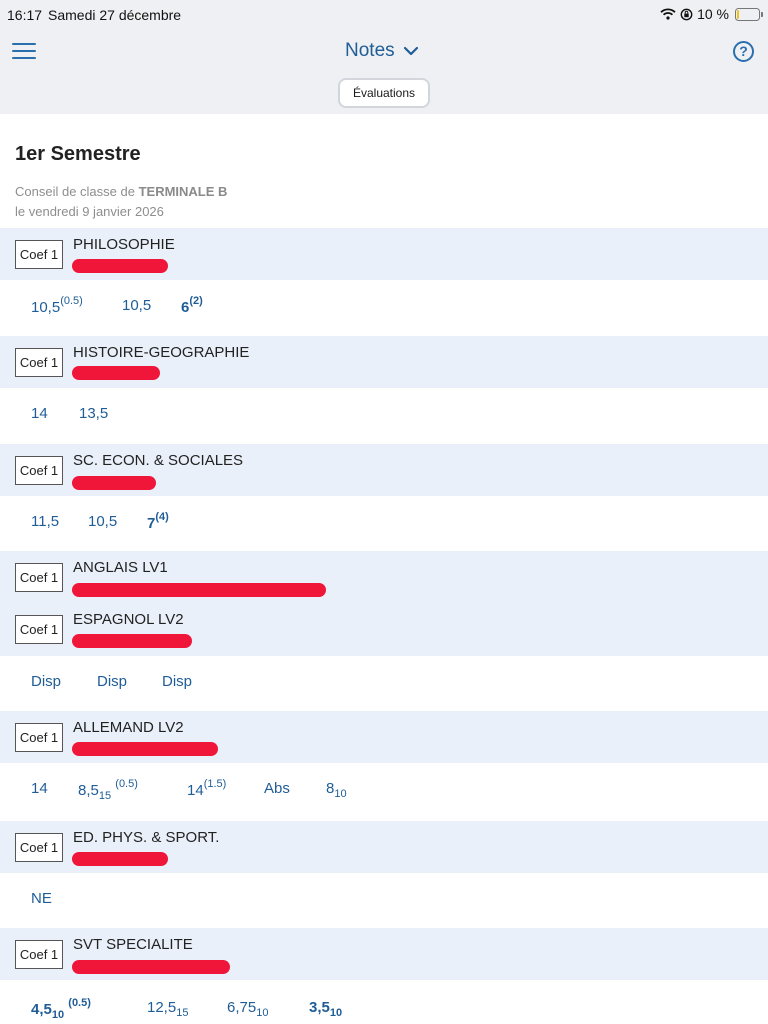 The width and height of the screenshot is (768, 1024). I want to click on grade: 11,5, so click(45, 521).